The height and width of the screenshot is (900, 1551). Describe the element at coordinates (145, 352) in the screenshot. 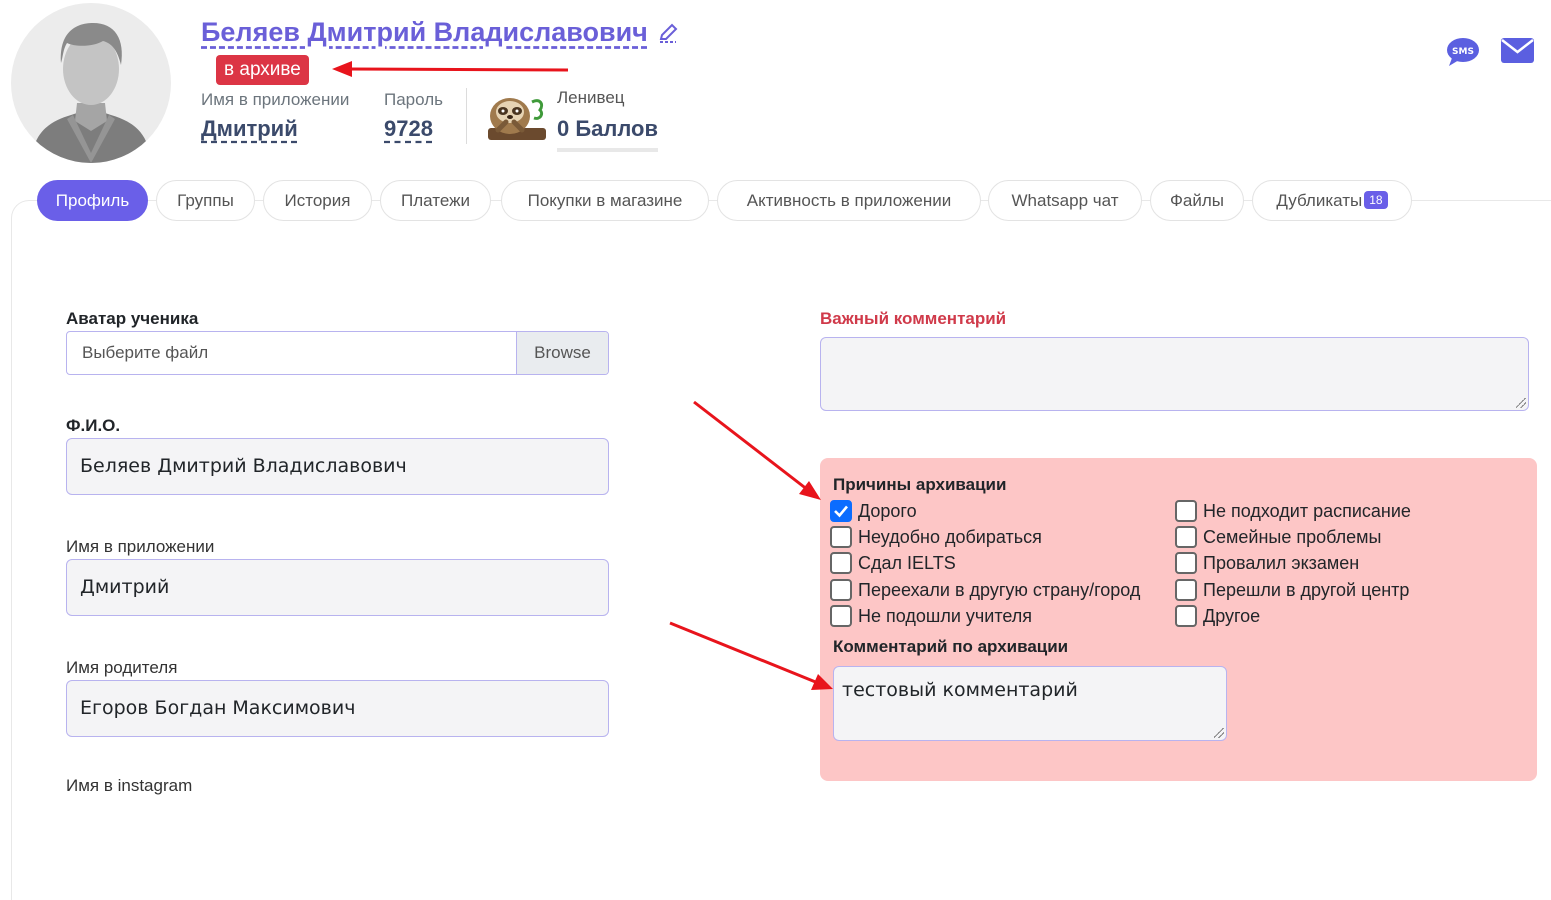

I see `file-placeholder: Выберите файл` at that location.